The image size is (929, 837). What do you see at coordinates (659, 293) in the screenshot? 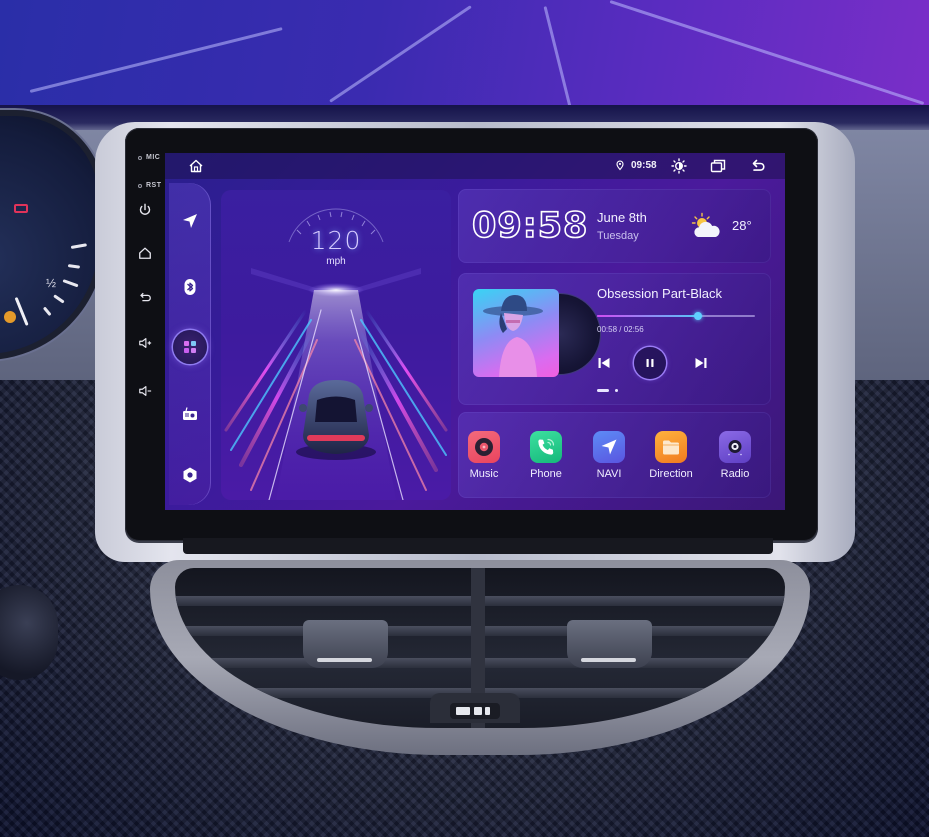
I see `song-title: Obsession Part-Black` at bounding box center [659, 293].